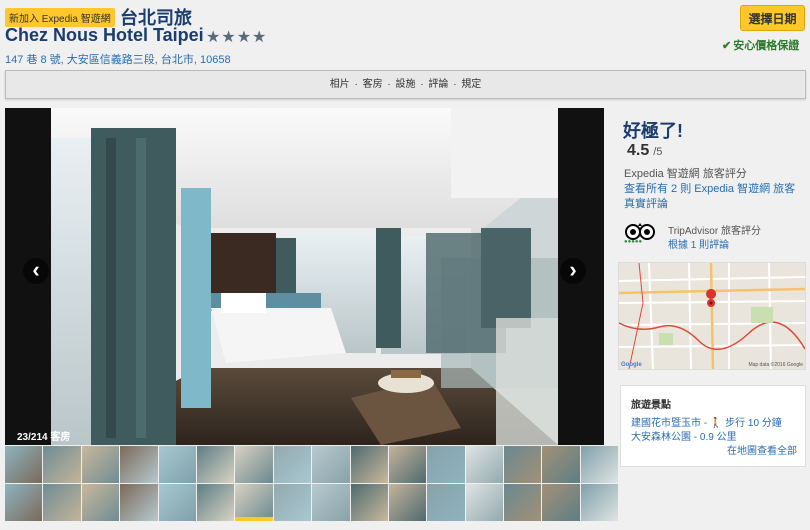 The width and height of the screenshot is (810, 530). What do you see at coordinates (36, 271) in the screenshot?
I see `previous-photo-button: ‹` at bounding box center [36, 271].